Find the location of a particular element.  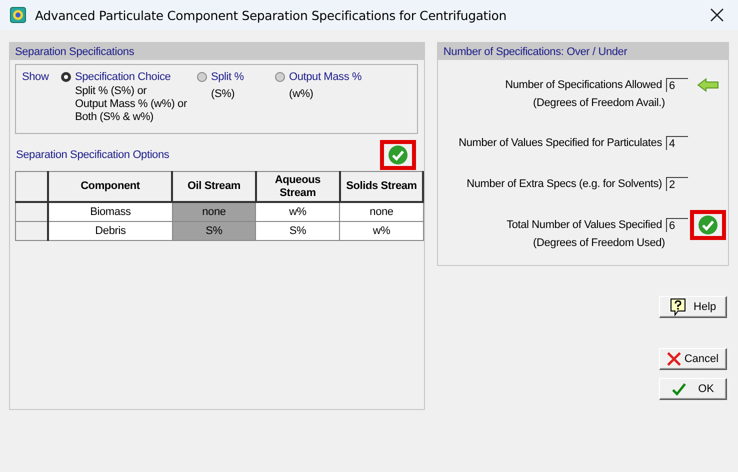

field-label: Number of Values Specified for Particulates is located at coordinates (560, 143).